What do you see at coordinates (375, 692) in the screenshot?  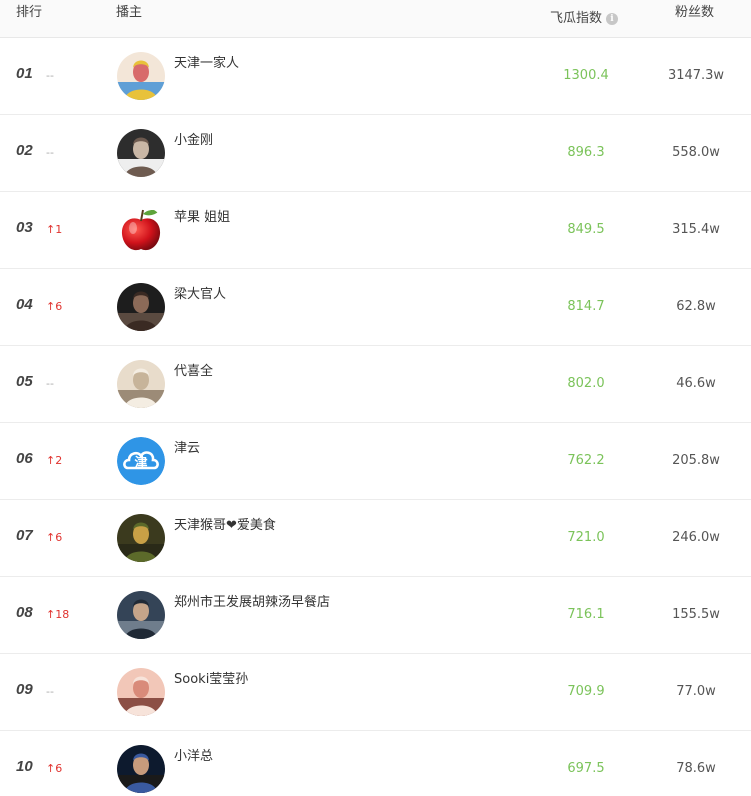 I see `table-row: 09 -- Sooki莹莹孙 709.9 77.0w` at bounding box center [375, 692].